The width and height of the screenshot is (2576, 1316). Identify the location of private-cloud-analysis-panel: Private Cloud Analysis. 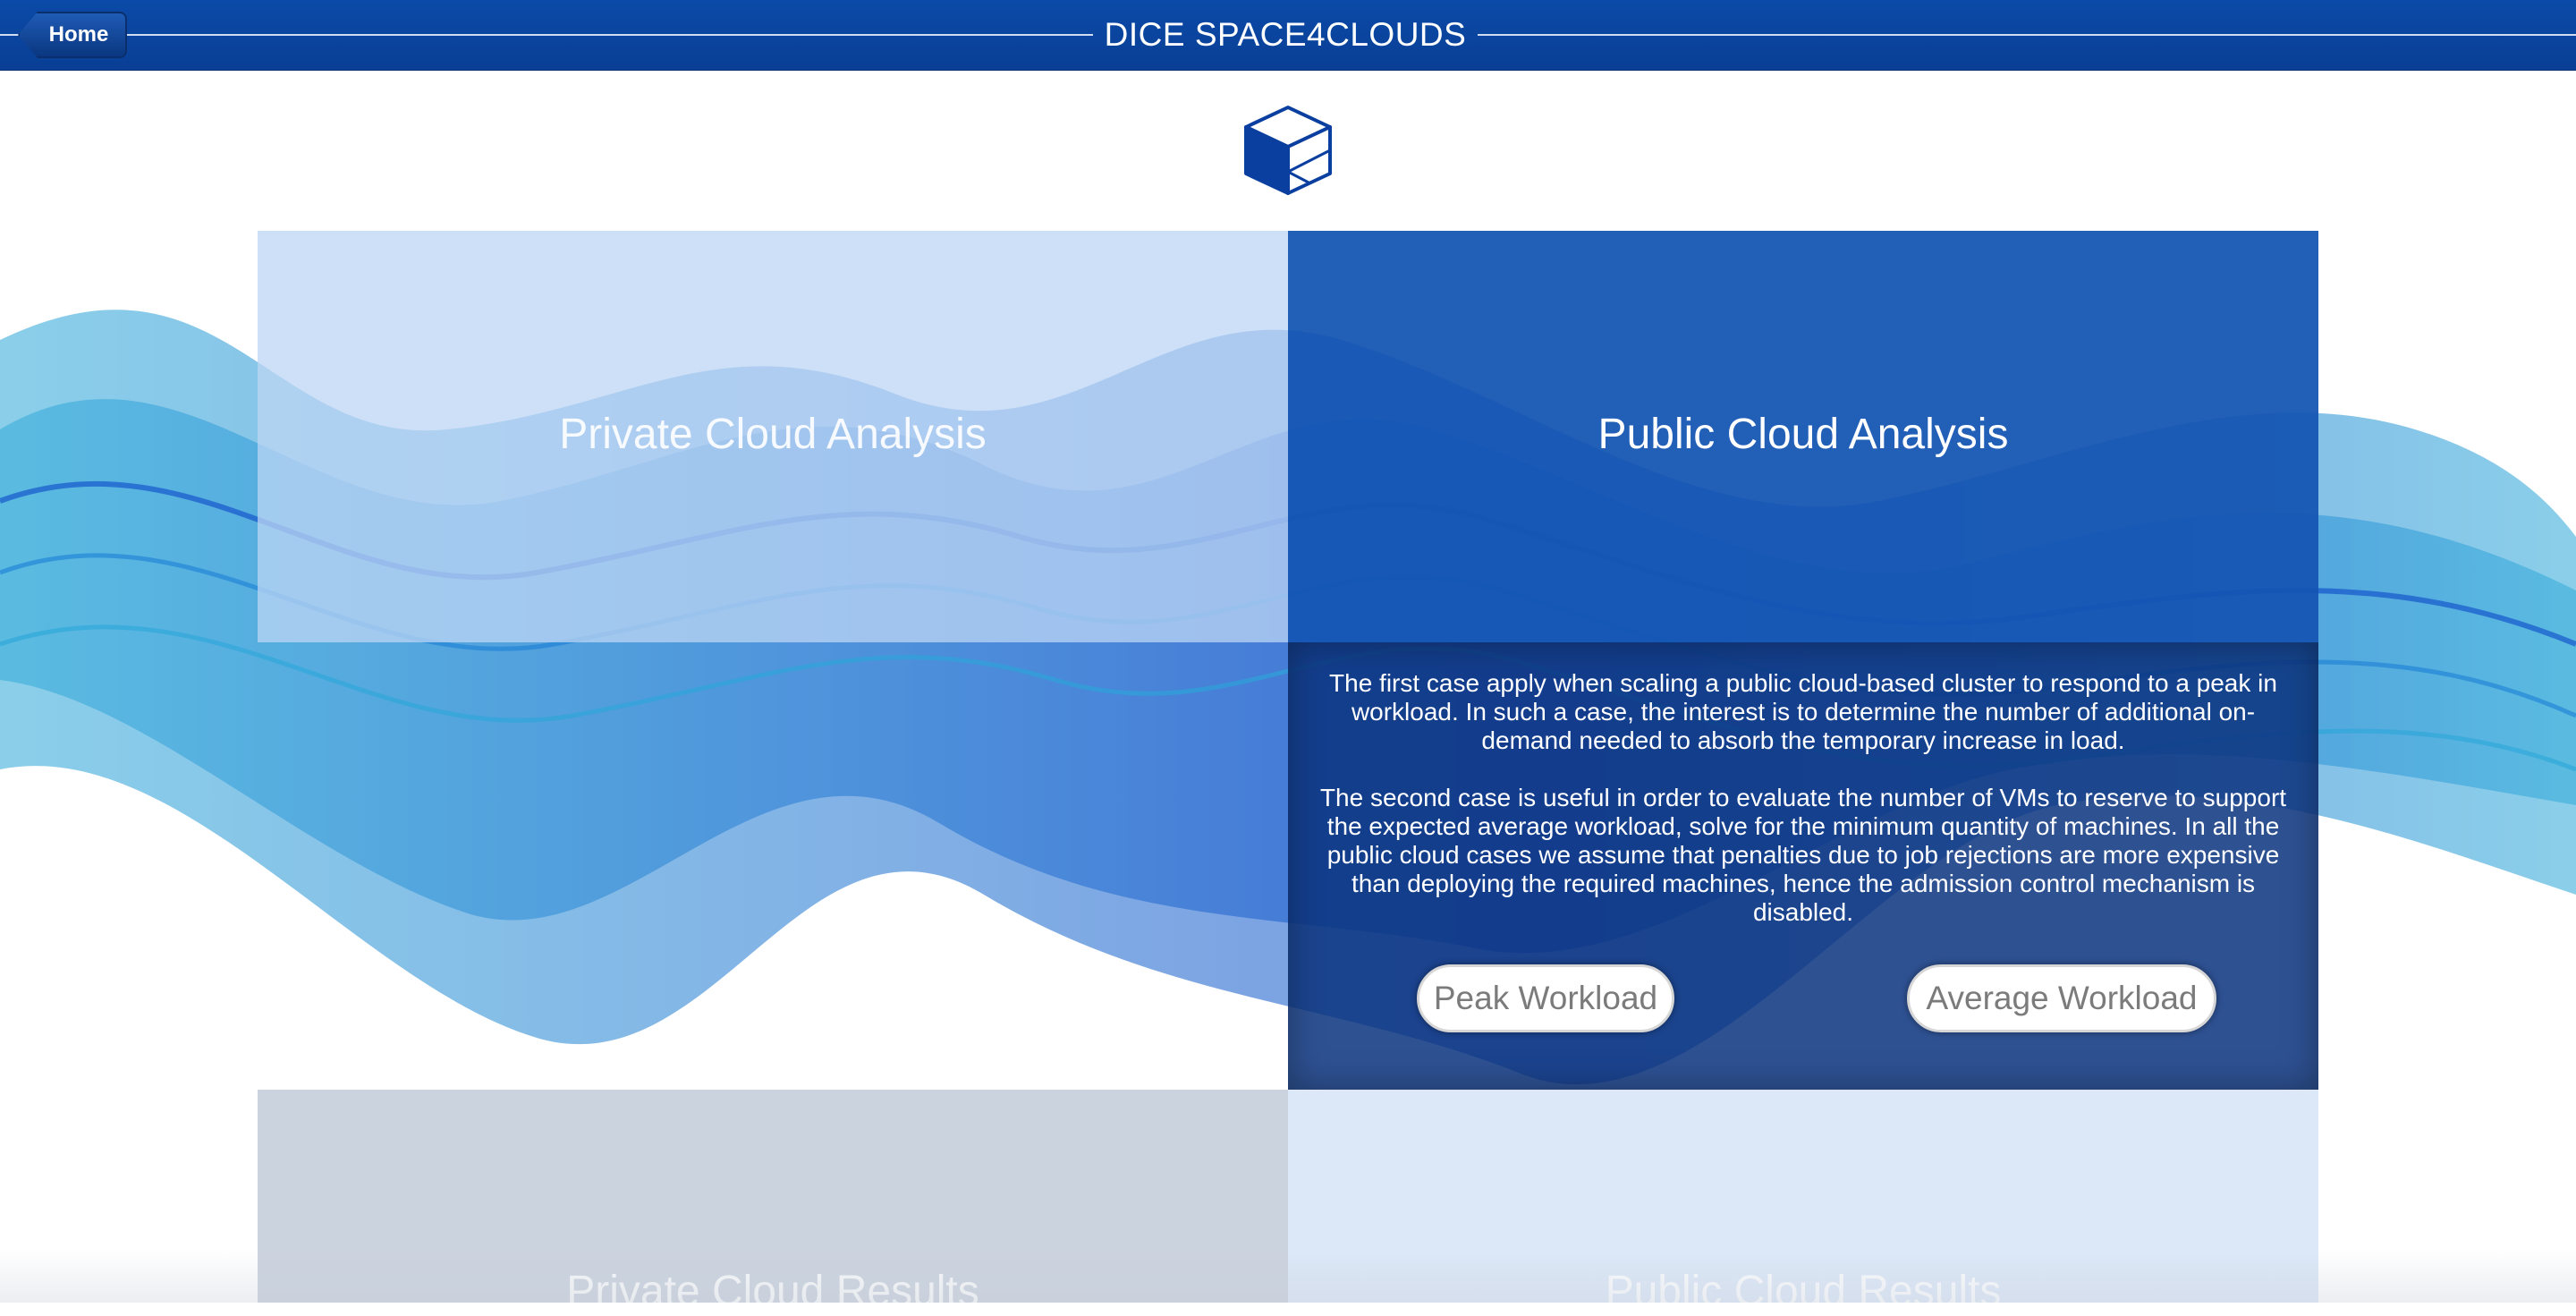
(773, 436).